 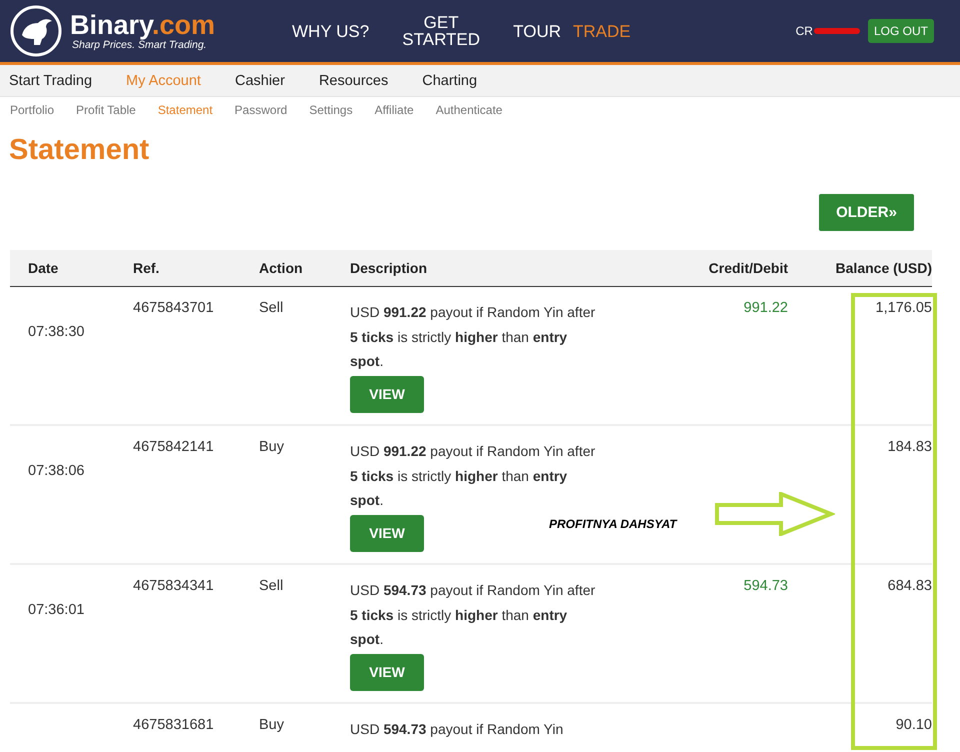 I want to click on tagline: Sharp Prices. Smart Trading., so click(x=140, y=45).